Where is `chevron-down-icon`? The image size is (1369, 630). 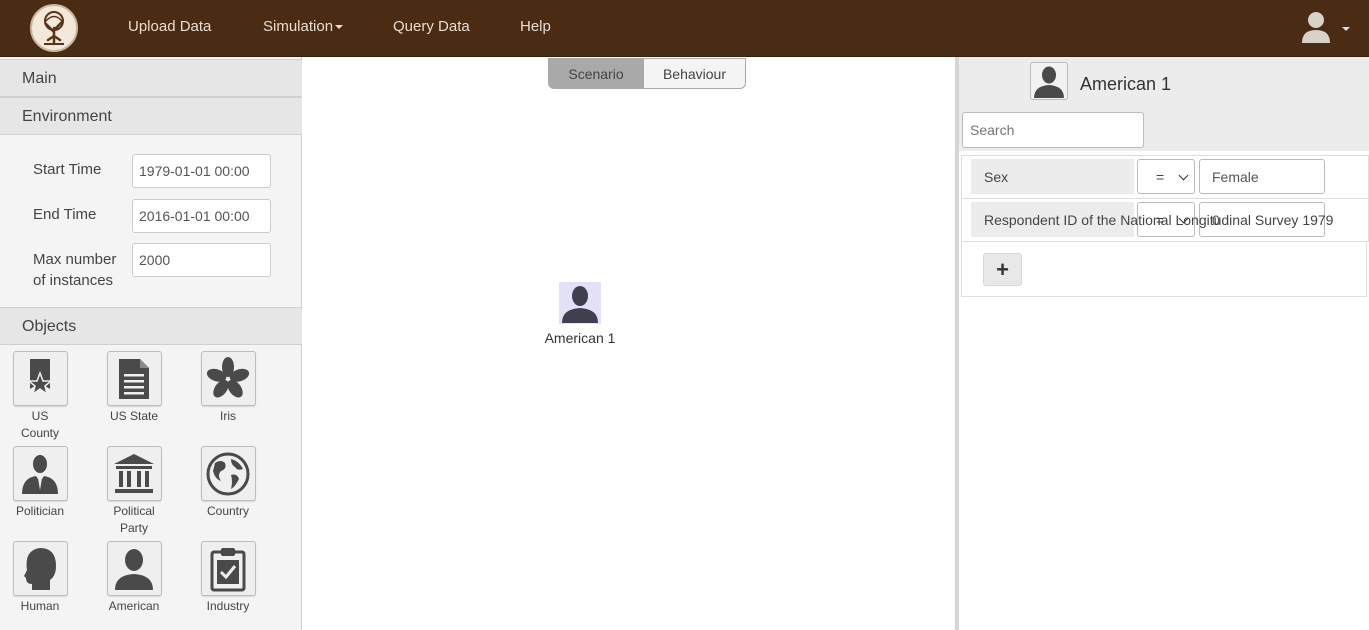 chevron-down-icon is located at coordinates (1183, 175).